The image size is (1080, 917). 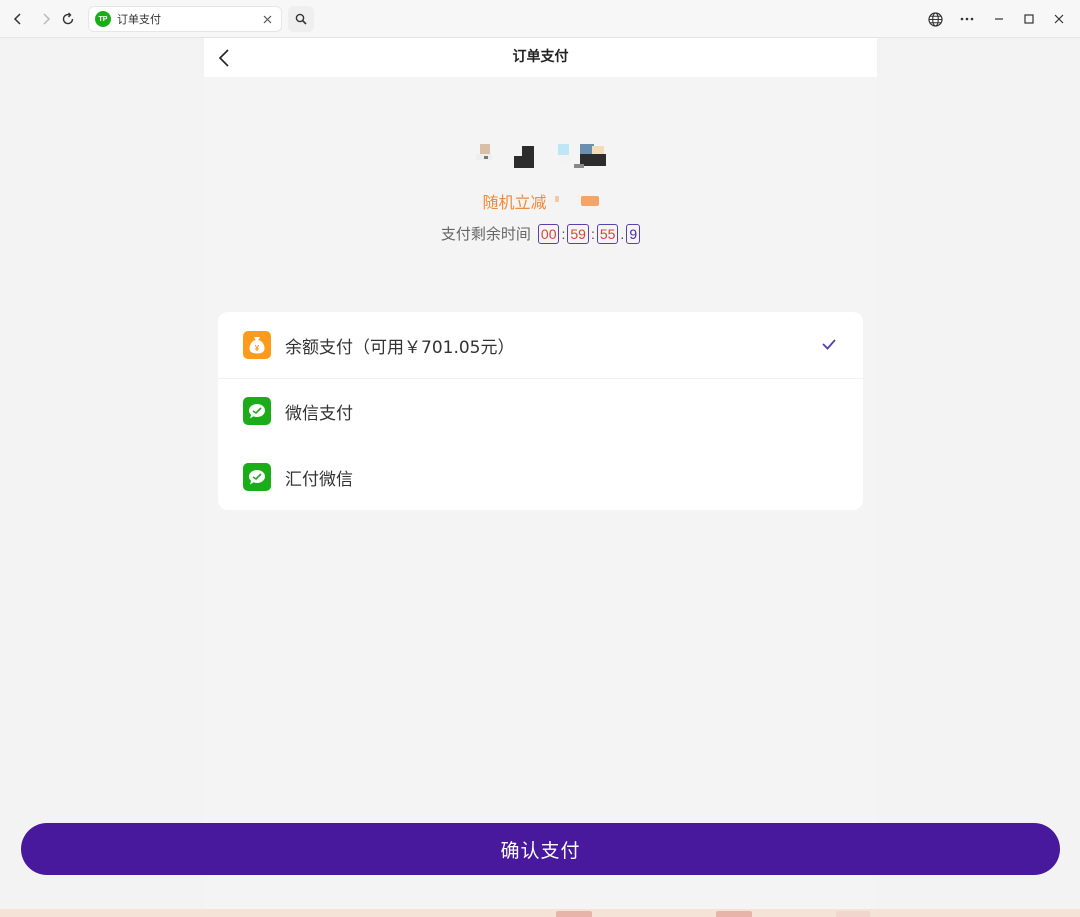 I want to click on obscured-discount-part, so click(x=556, y=199).